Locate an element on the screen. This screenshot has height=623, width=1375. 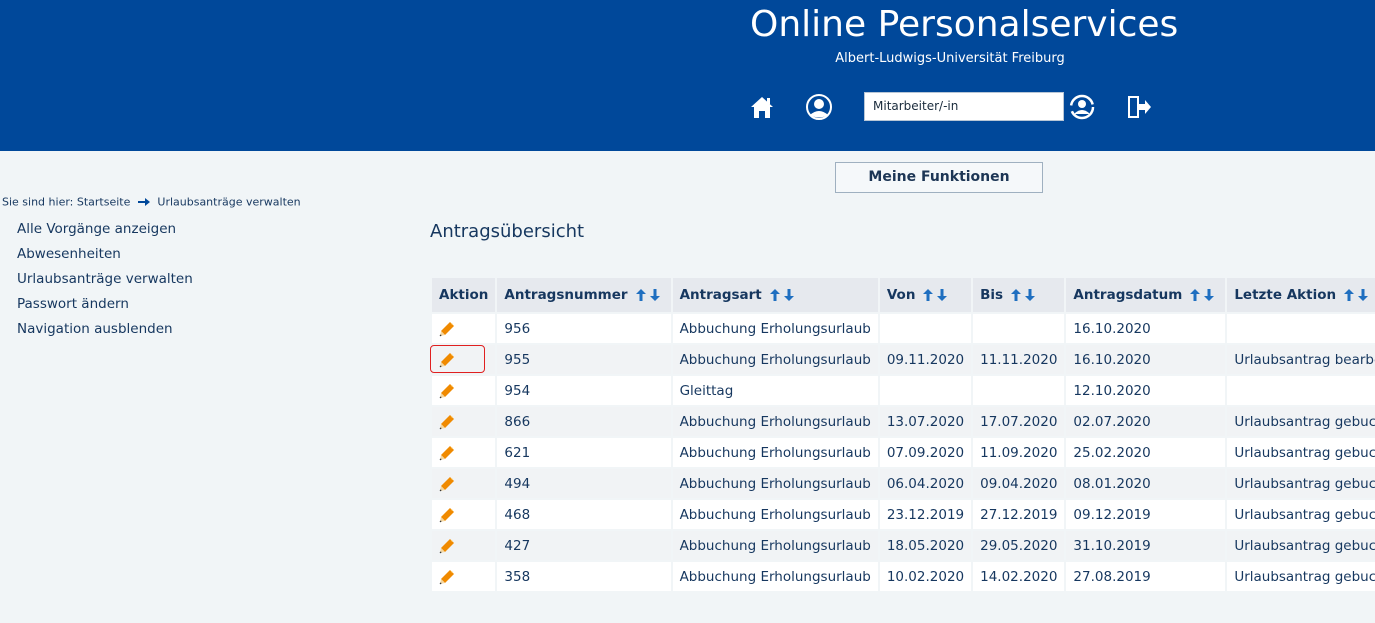
role-select: Mitarbeiter/-in is located at coordinates (964, 106).